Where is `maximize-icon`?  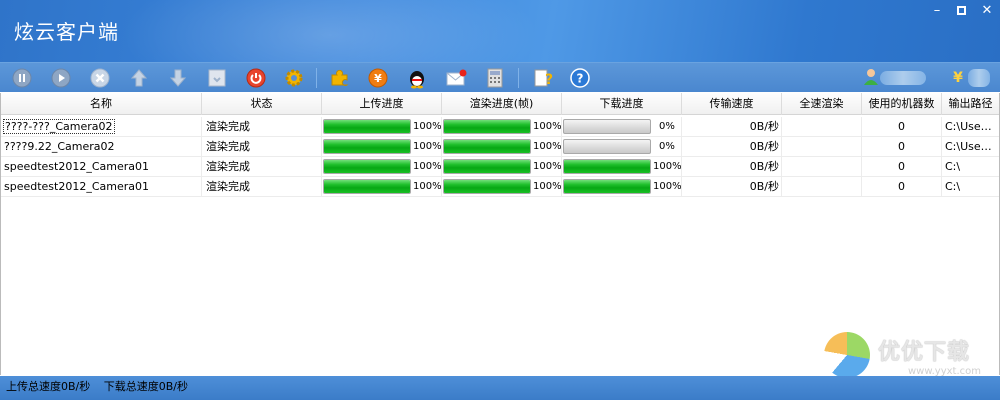 maximize-icon is located at coordinates (961, 10).